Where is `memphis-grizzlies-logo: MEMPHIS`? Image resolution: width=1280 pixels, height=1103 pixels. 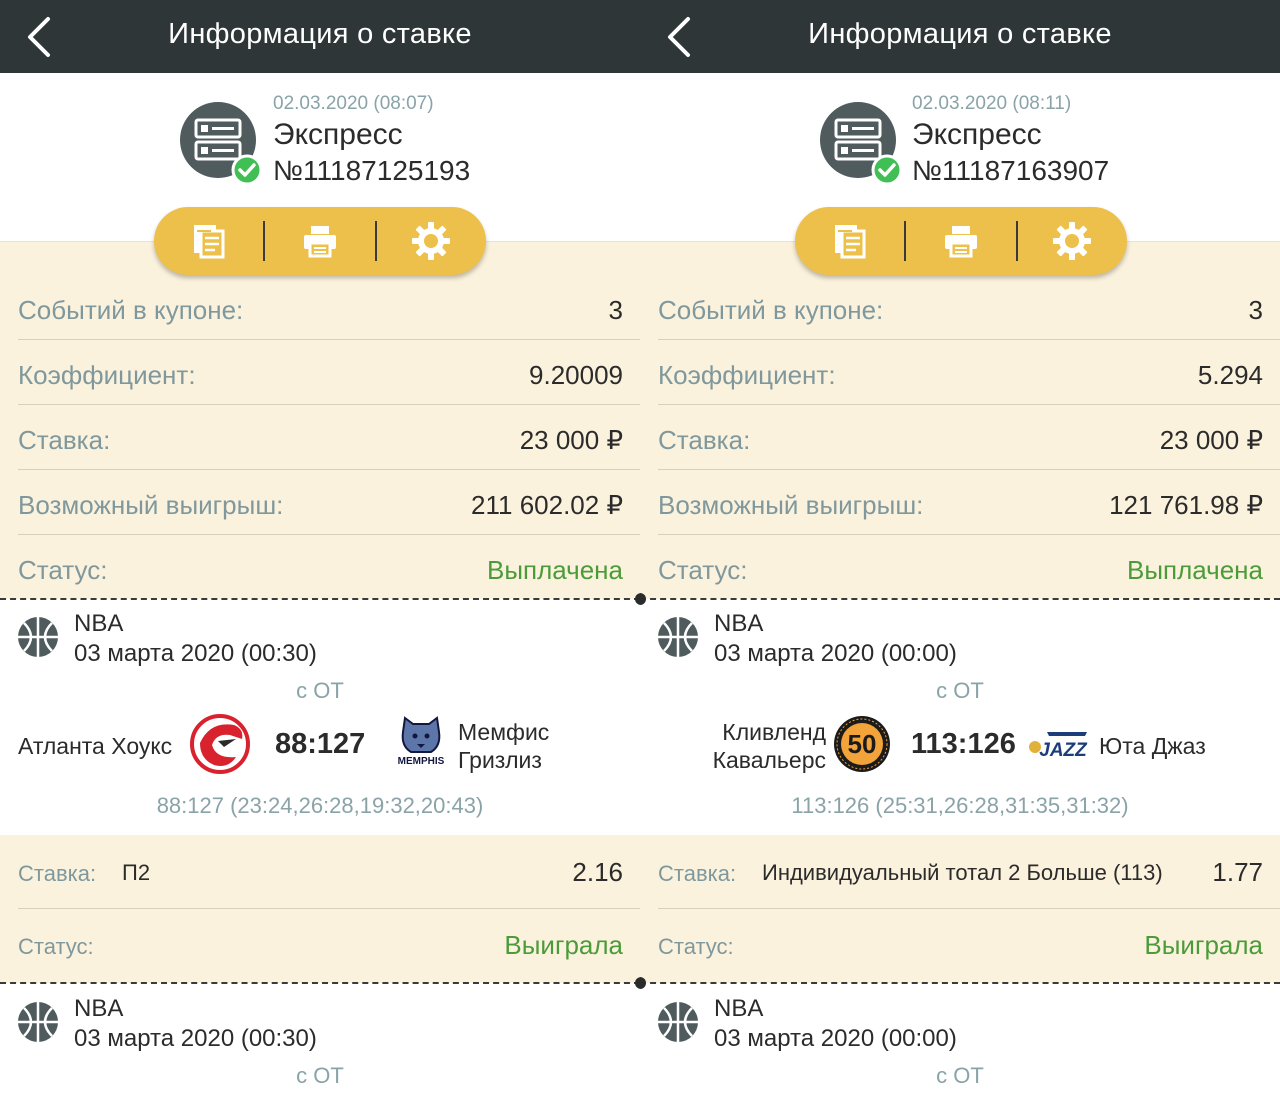 memphis-grizzlies-logo: MEMPHIS is located at coordinates (421, 741).